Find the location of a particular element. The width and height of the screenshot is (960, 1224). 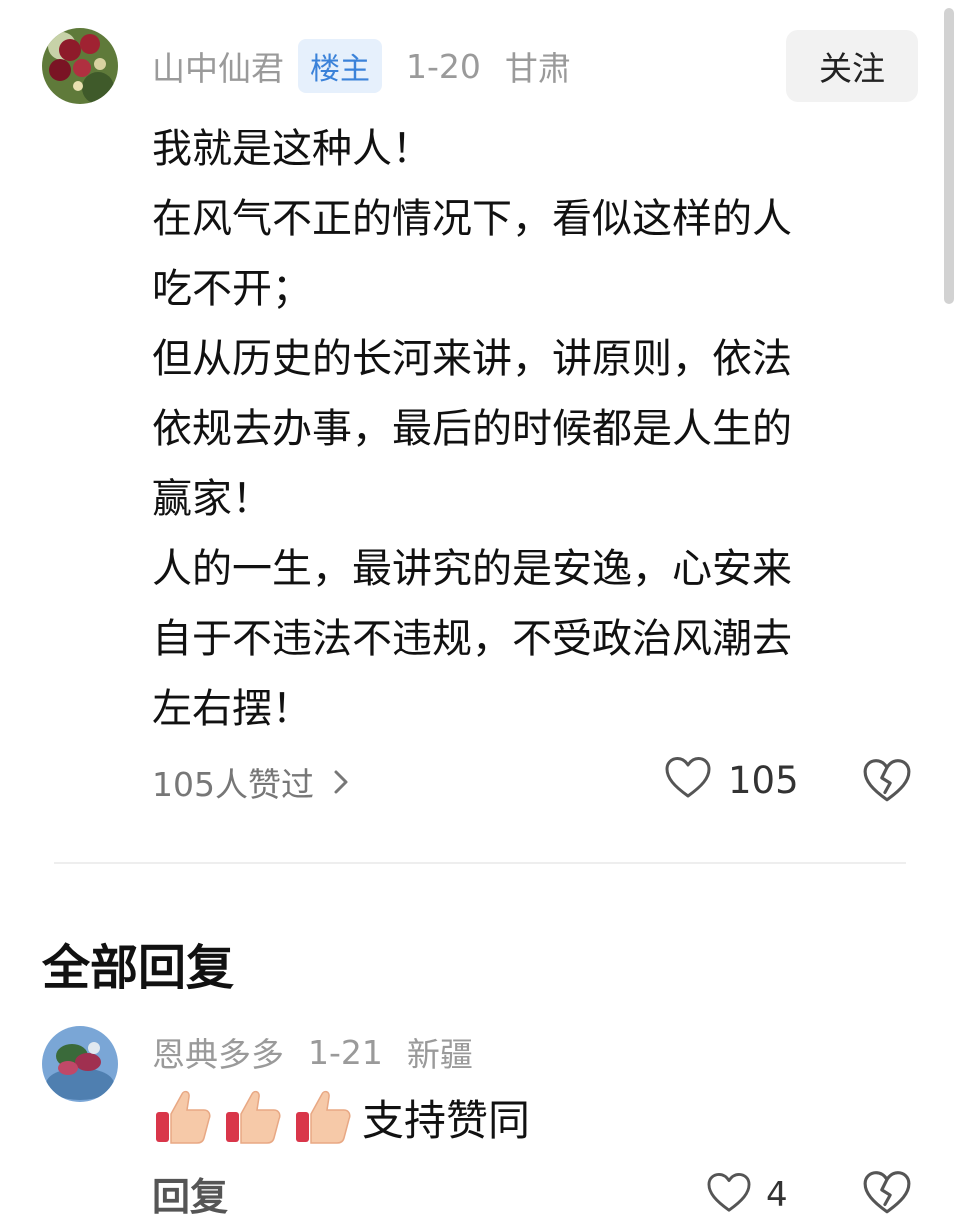

post-line: 依规去办事，最后的时候都是人生的 is located at coordinates (472, 429).